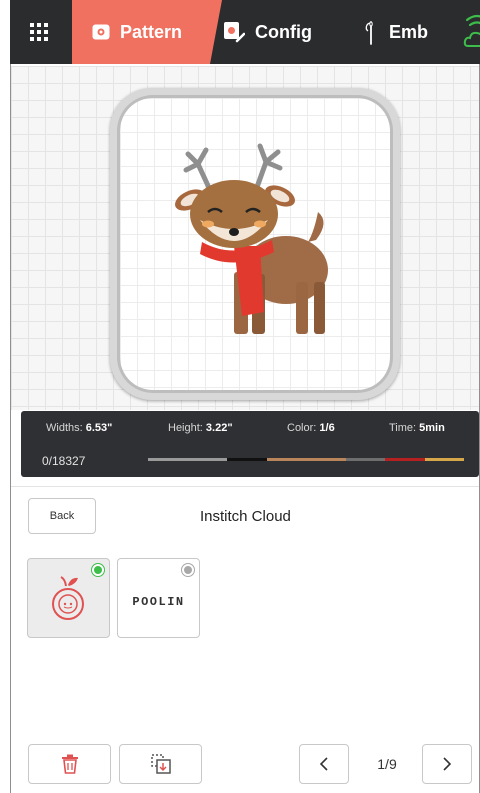  What do you see at coordinates (387, 764) in the screenshot?
I see `page-indicator: 1/9` at bounding box center [387, 764].